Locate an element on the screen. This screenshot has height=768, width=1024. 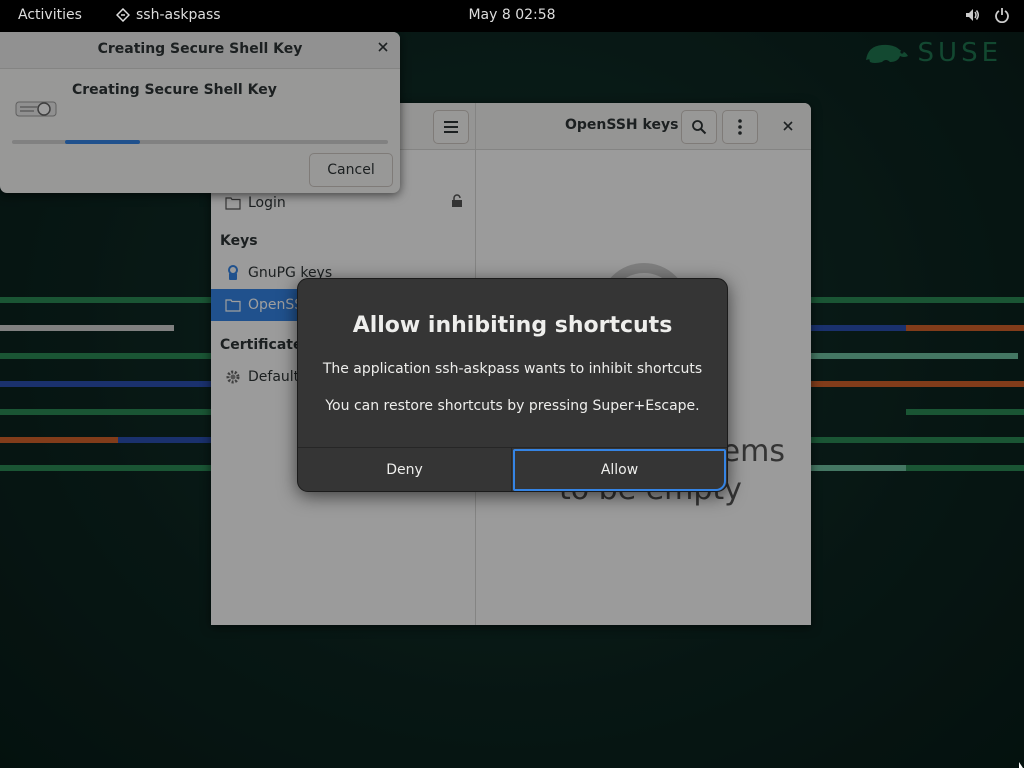
top-bar: Activities ssh-askpass May 8 02:58 is located at coordinates (512, 16).